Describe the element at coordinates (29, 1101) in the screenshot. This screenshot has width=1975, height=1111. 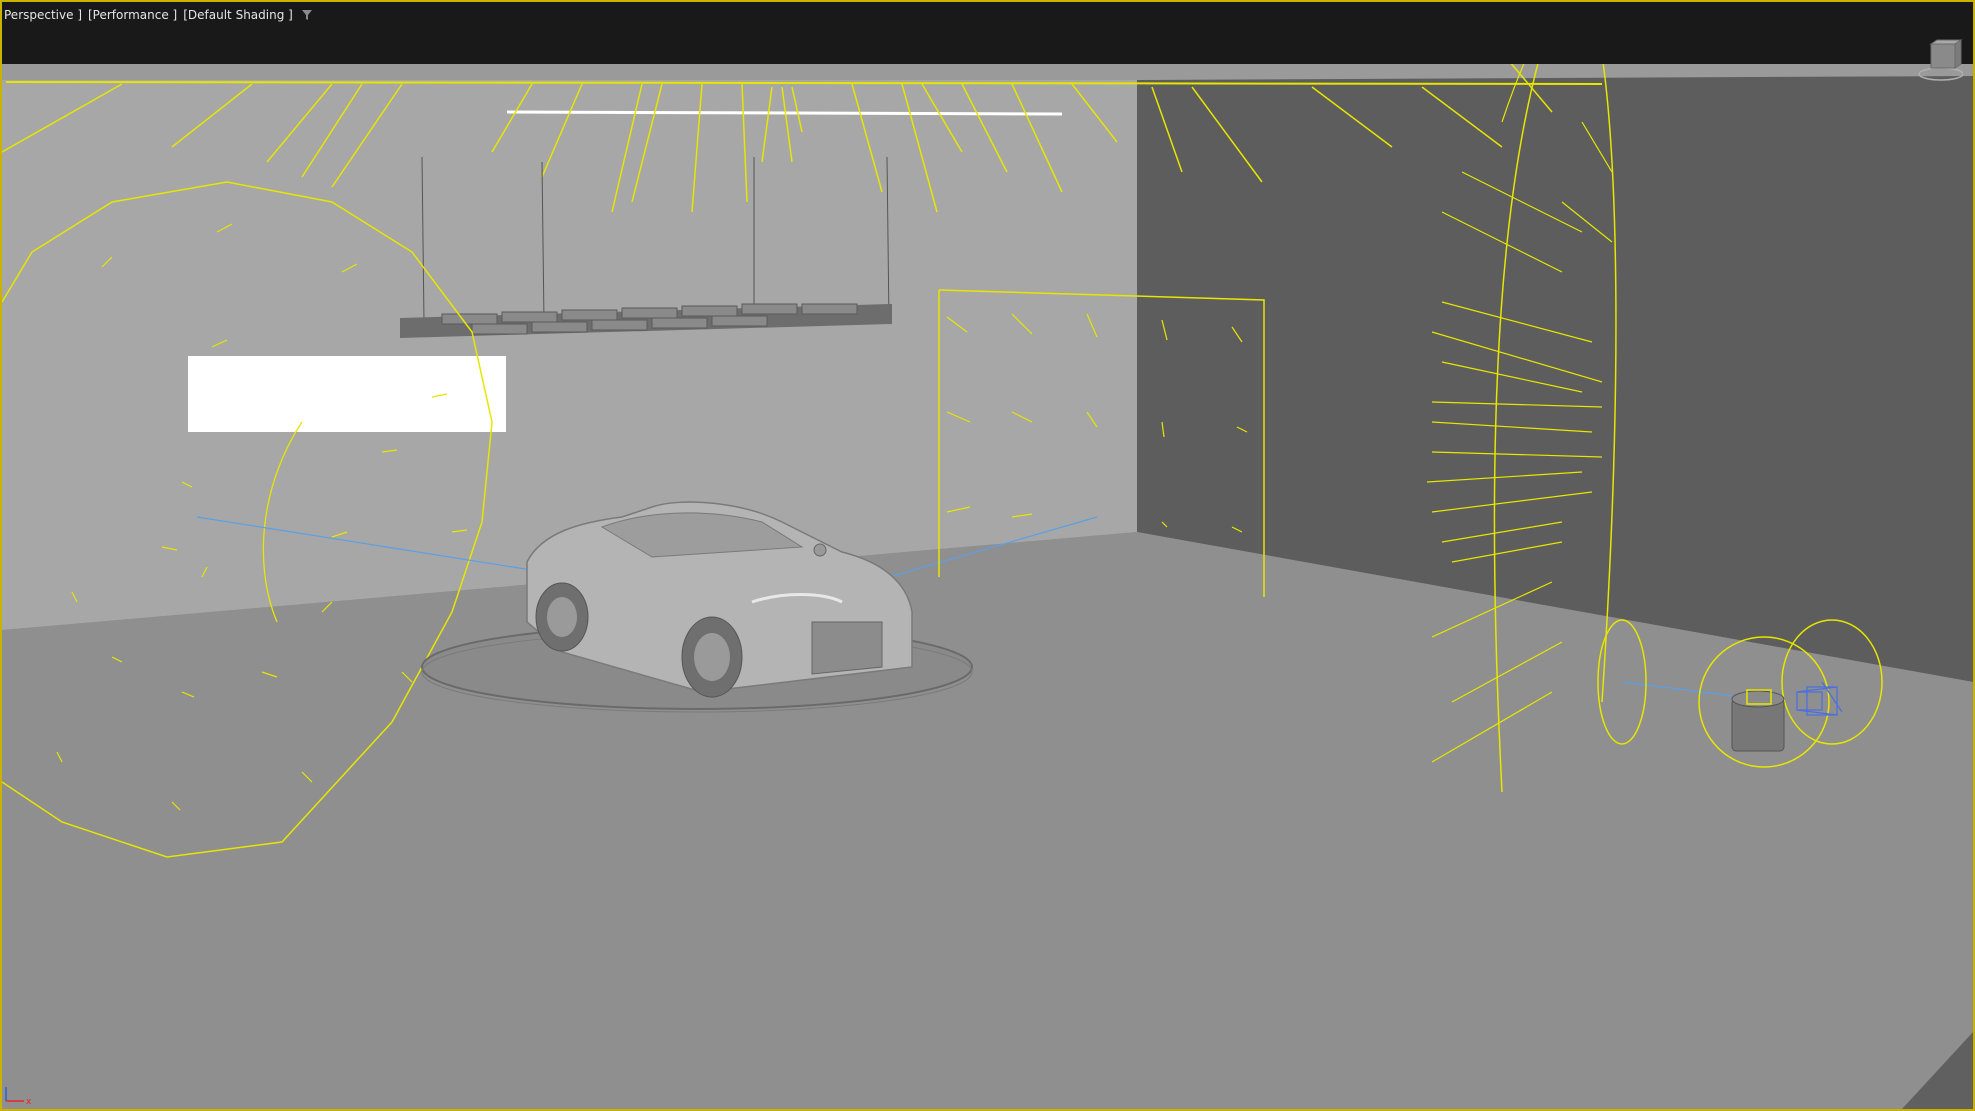
I see `svg-text: x` at that location.